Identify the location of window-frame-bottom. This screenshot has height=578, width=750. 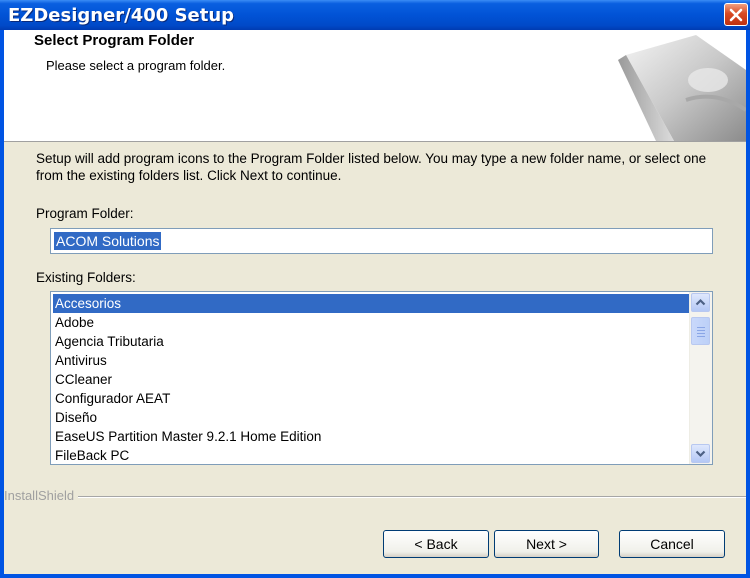
(375, 576).